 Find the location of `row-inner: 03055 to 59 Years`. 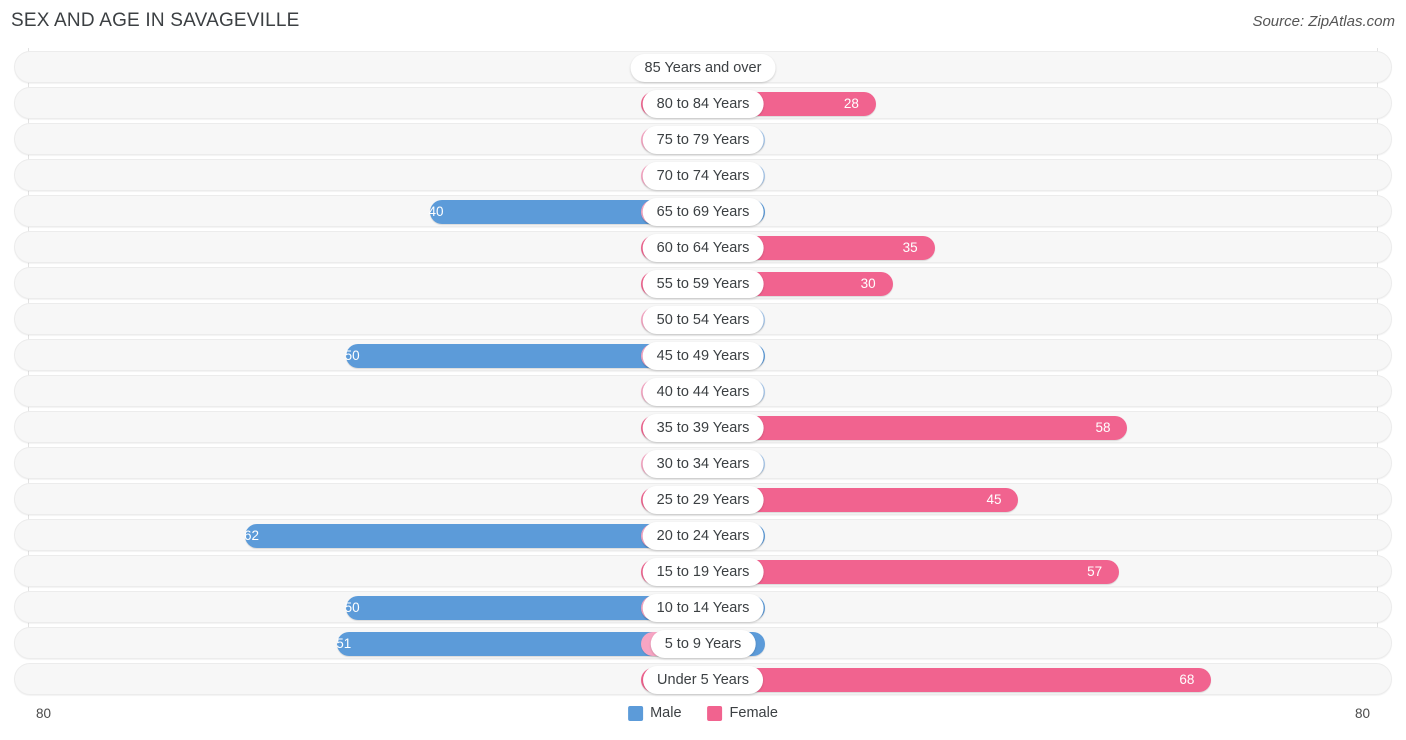

row-inner: 03055 to 59 Years is located at coordinates (703, 283).